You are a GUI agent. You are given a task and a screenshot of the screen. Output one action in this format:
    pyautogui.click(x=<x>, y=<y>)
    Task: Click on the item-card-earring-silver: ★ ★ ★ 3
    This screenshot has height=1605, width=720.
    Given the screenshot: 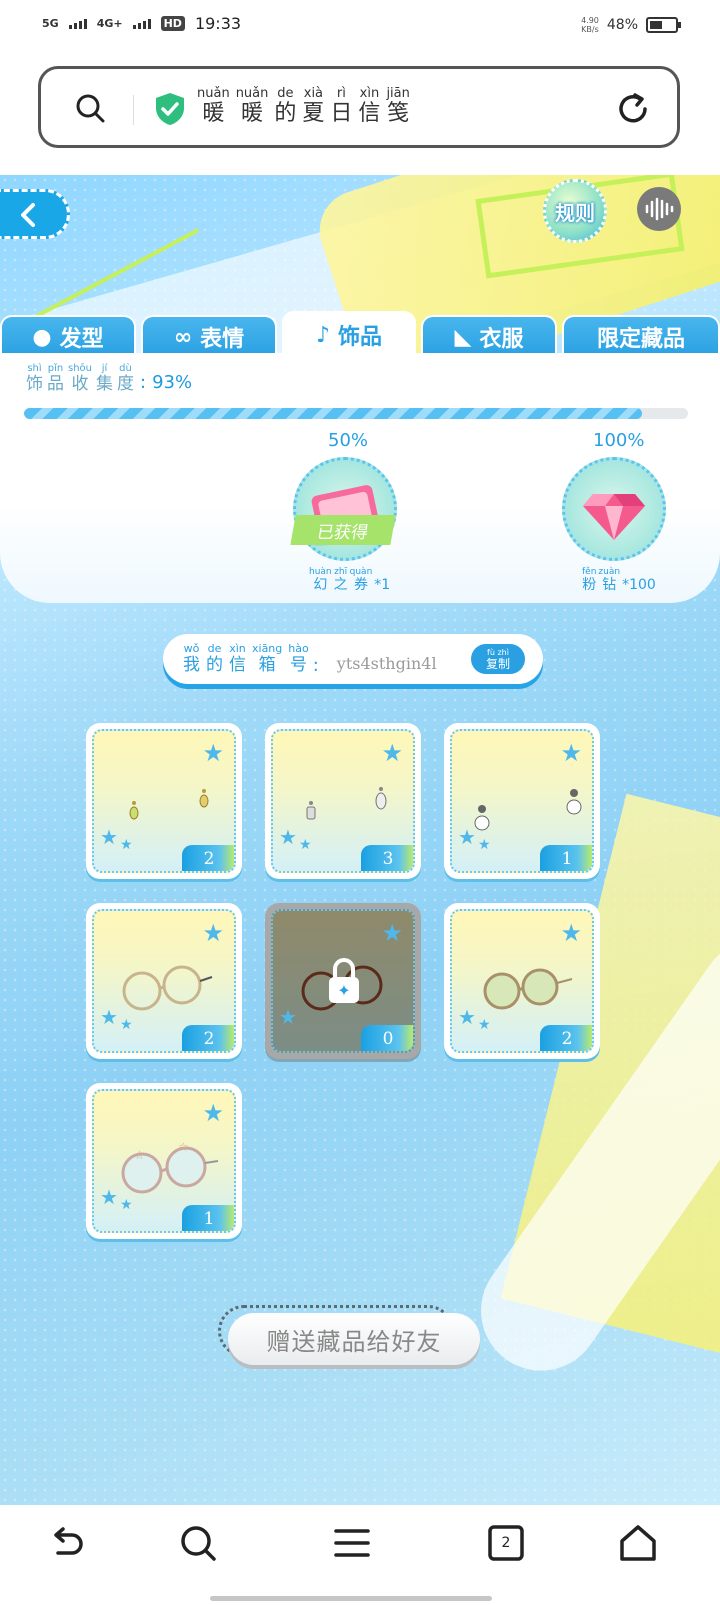 What is the action you would take?
    pyautogui.click(x=343, y=801)
    